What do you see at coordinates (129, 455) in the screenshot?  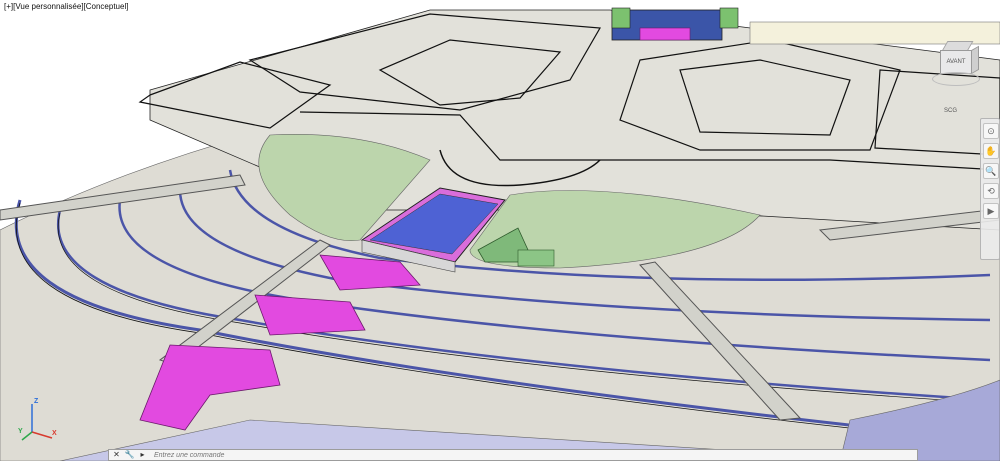 I see `wrench-icon: 🔧` at bounding box center [129, 455].